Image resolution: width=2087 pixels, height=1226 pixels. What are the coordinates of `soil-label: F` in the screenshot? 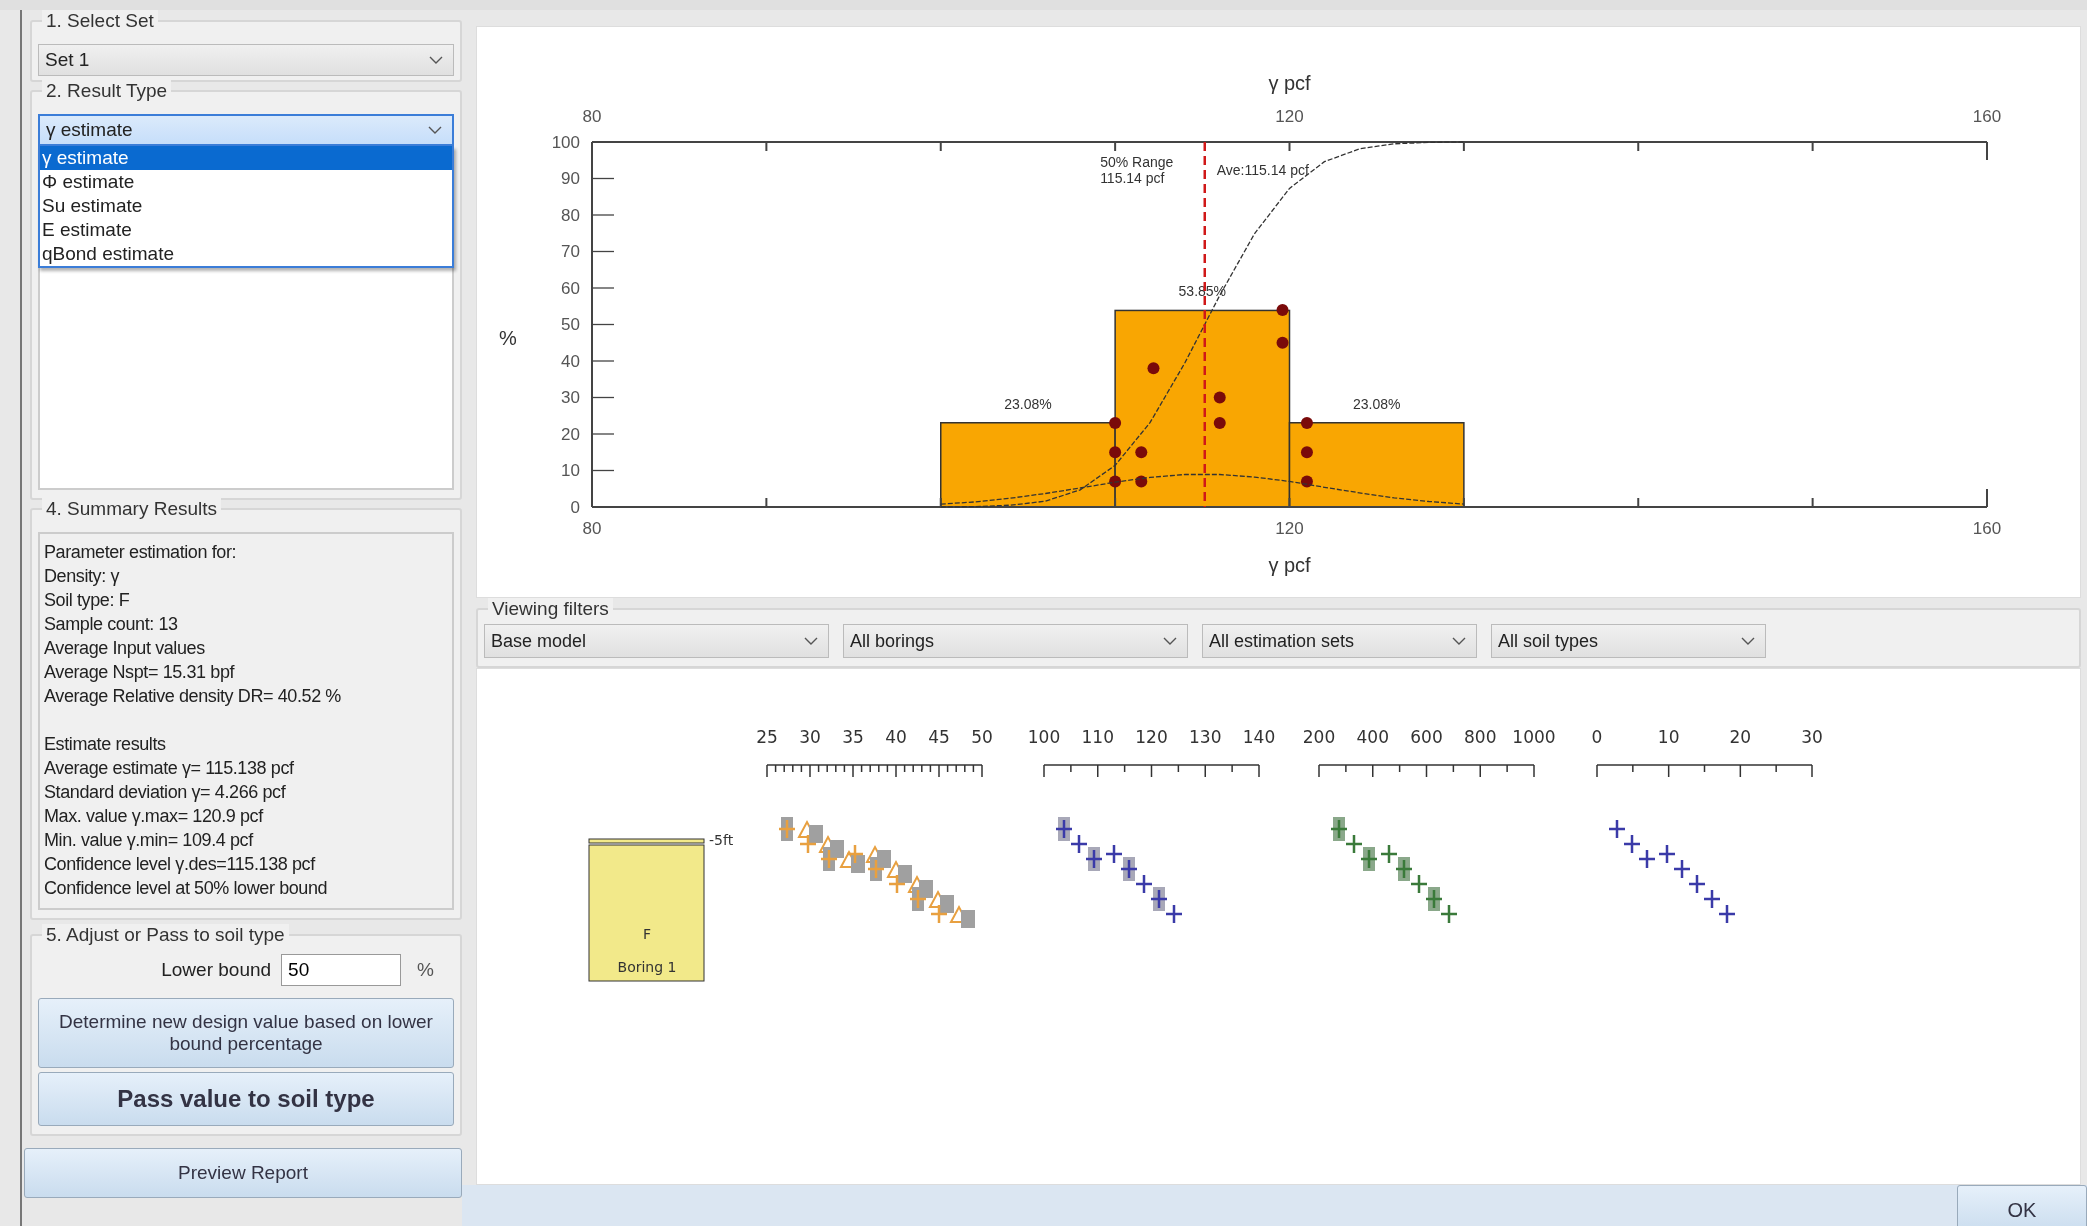 It's located at (647, 934).